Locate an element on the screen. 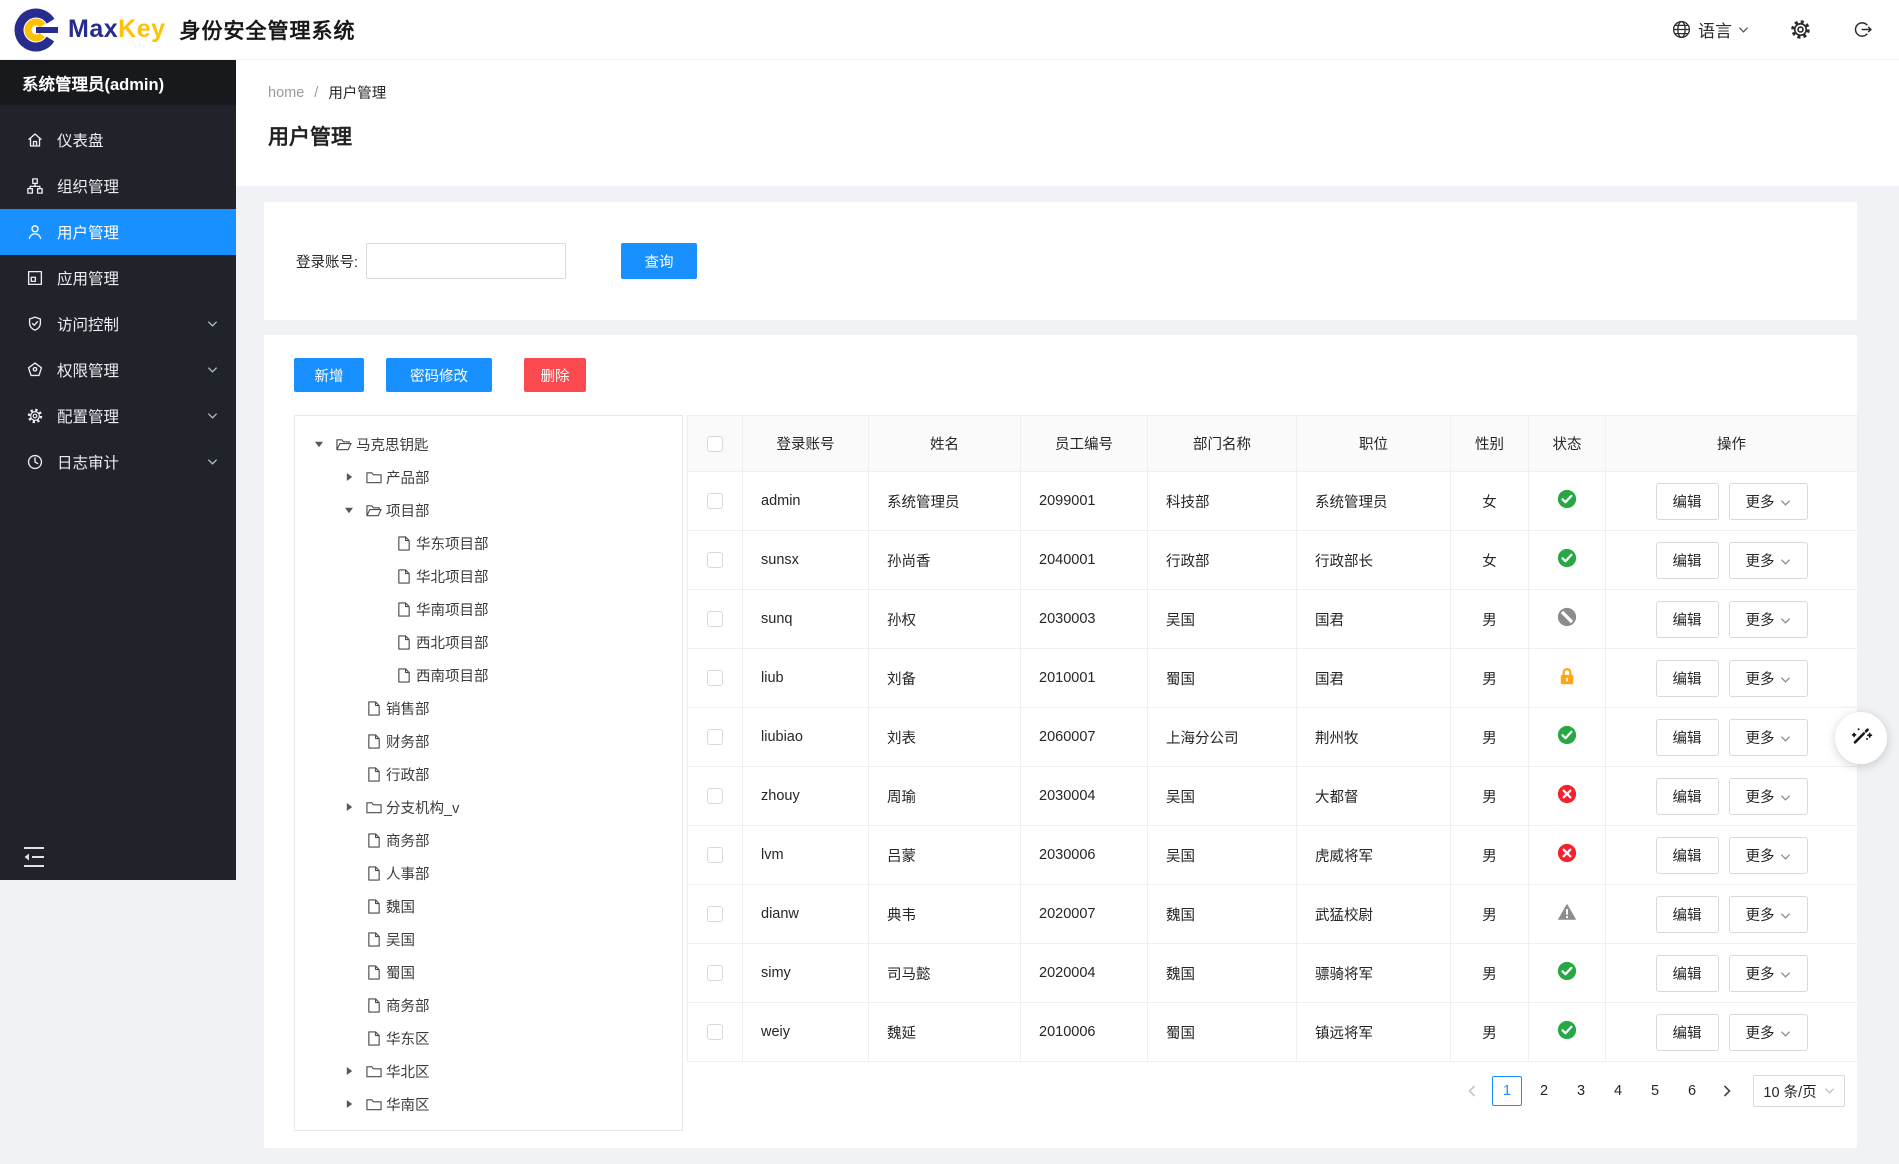 Image resolution: width=1899 pixels, height=1164 pixels. tree-item: 华东区 is located at coordinates (488, 1038).